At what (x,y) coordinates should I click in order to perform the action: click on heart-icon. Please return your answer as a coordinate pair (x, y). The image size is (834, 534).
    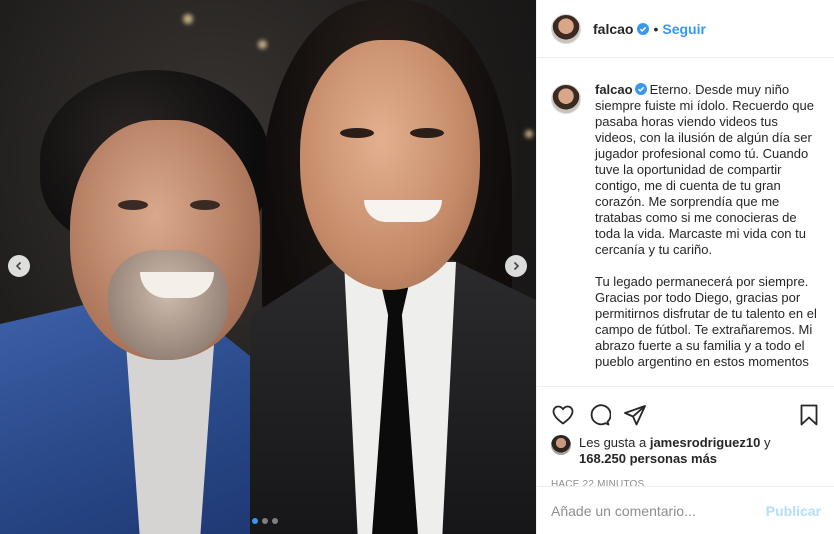
    Looking at the image, I should click on (563, 415).